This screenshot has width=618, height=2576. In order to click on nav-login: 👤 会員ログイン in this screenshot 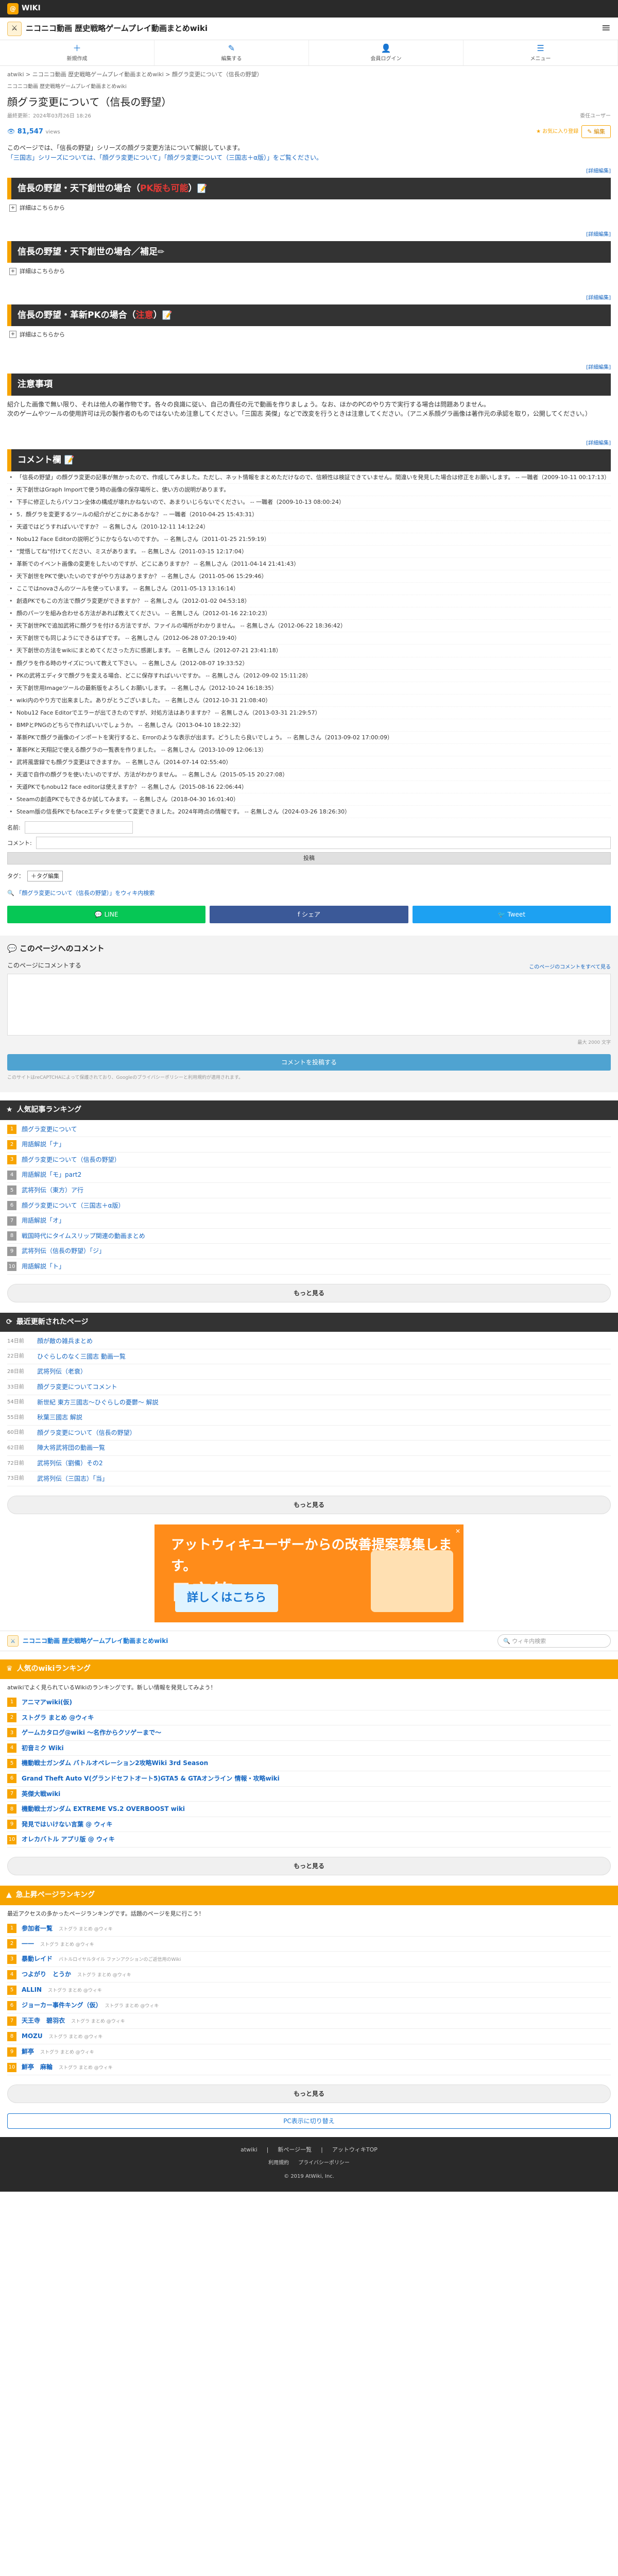, I will do `click(386, 52)`.